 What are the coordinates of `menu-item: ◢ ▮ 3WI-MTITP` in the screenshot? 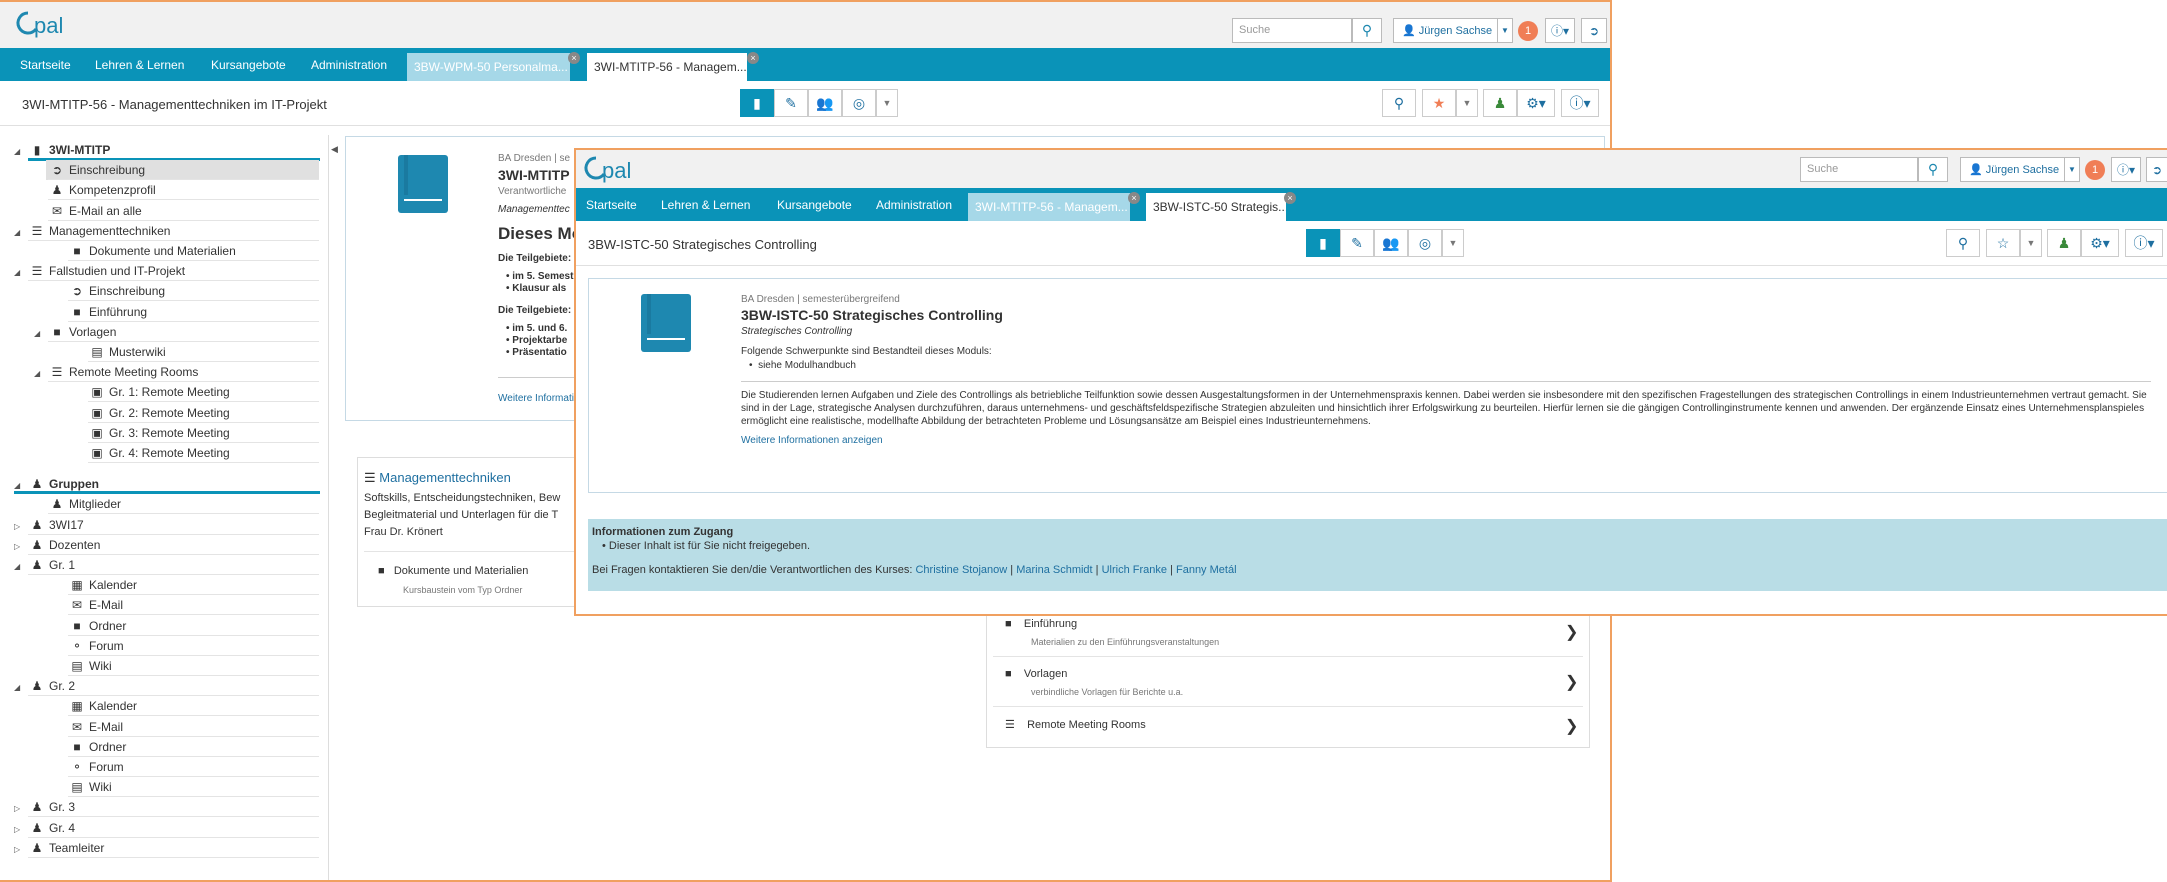 It's located at (62, 150).